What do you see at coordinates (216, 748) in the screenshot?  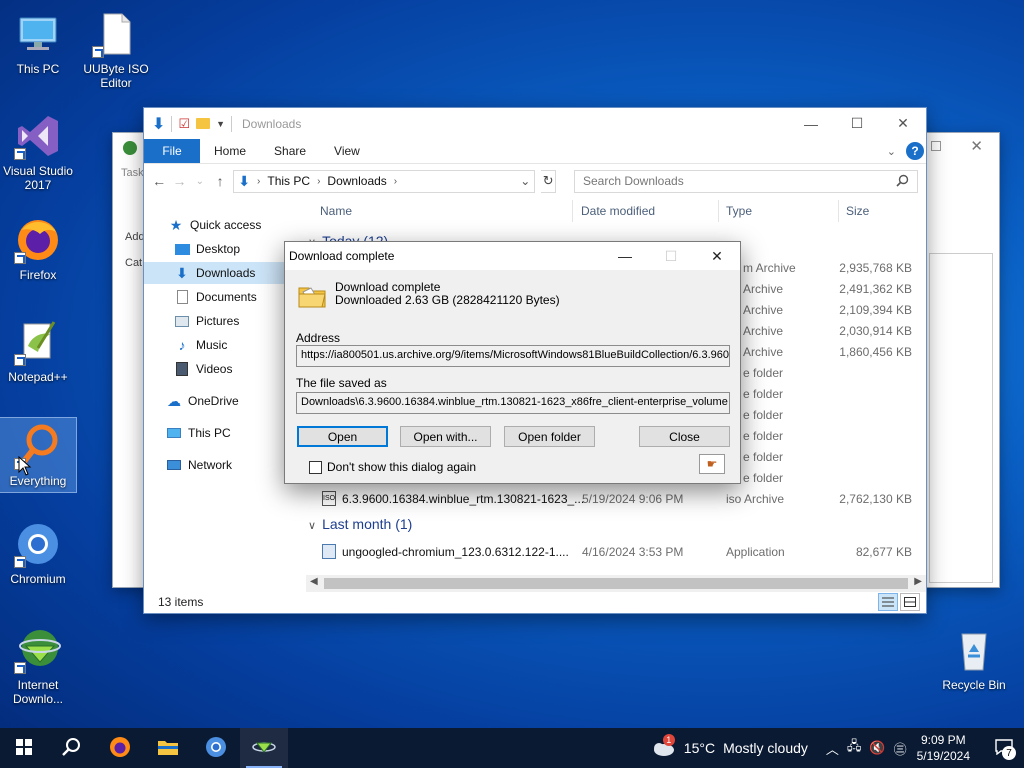 I see `taskbar-chromium` at bounding box center [216, 748].